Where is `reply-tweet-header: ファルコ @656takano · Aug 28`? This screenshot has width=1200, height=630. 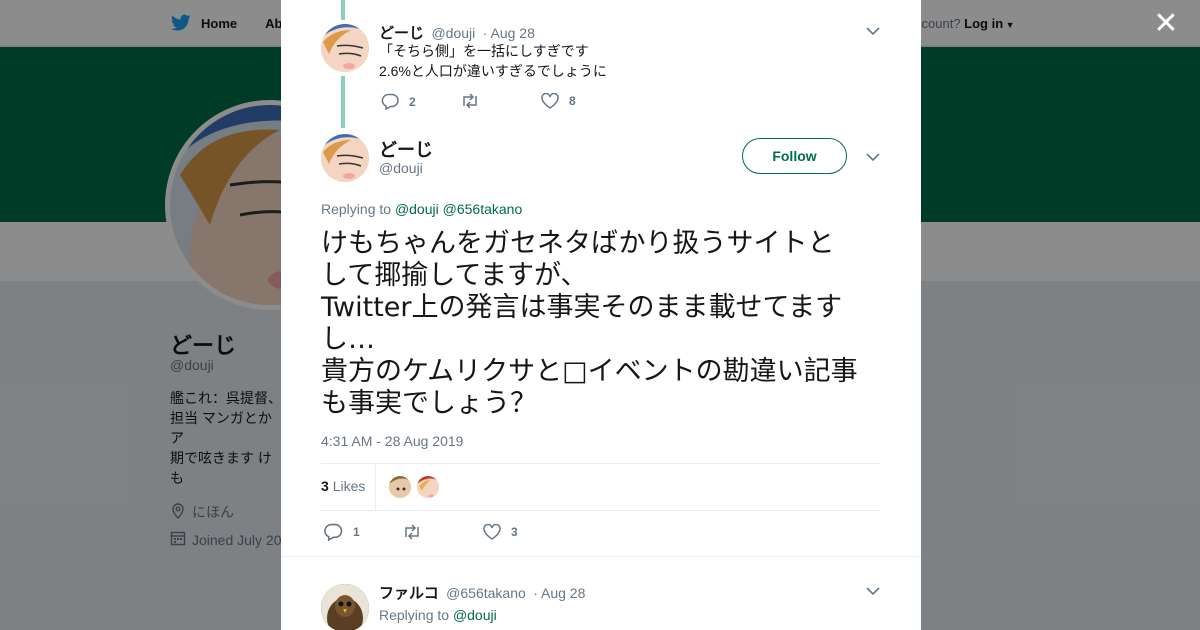
reply-tweet-header: ファルコ @656takano · Aug 28 is located at coordinates (482, 592).